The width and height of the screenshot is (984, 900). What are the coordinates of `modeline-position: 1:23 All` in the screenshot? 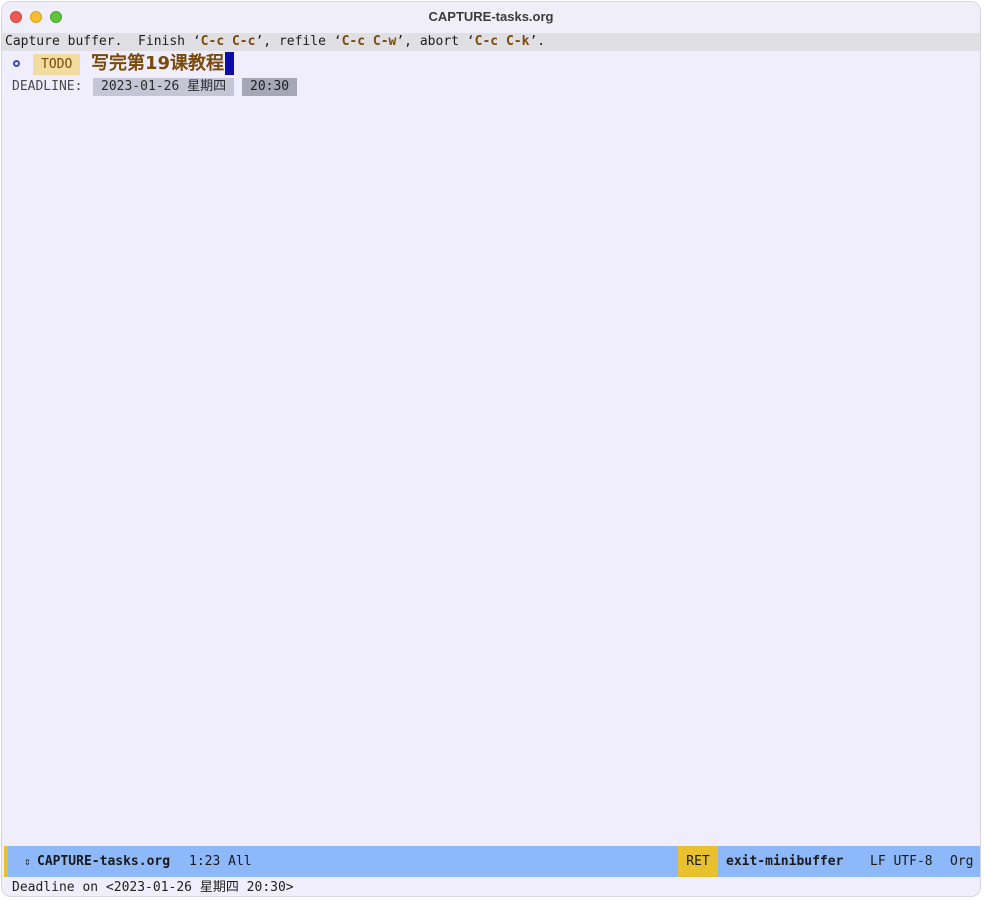 It's located at (220, 861).